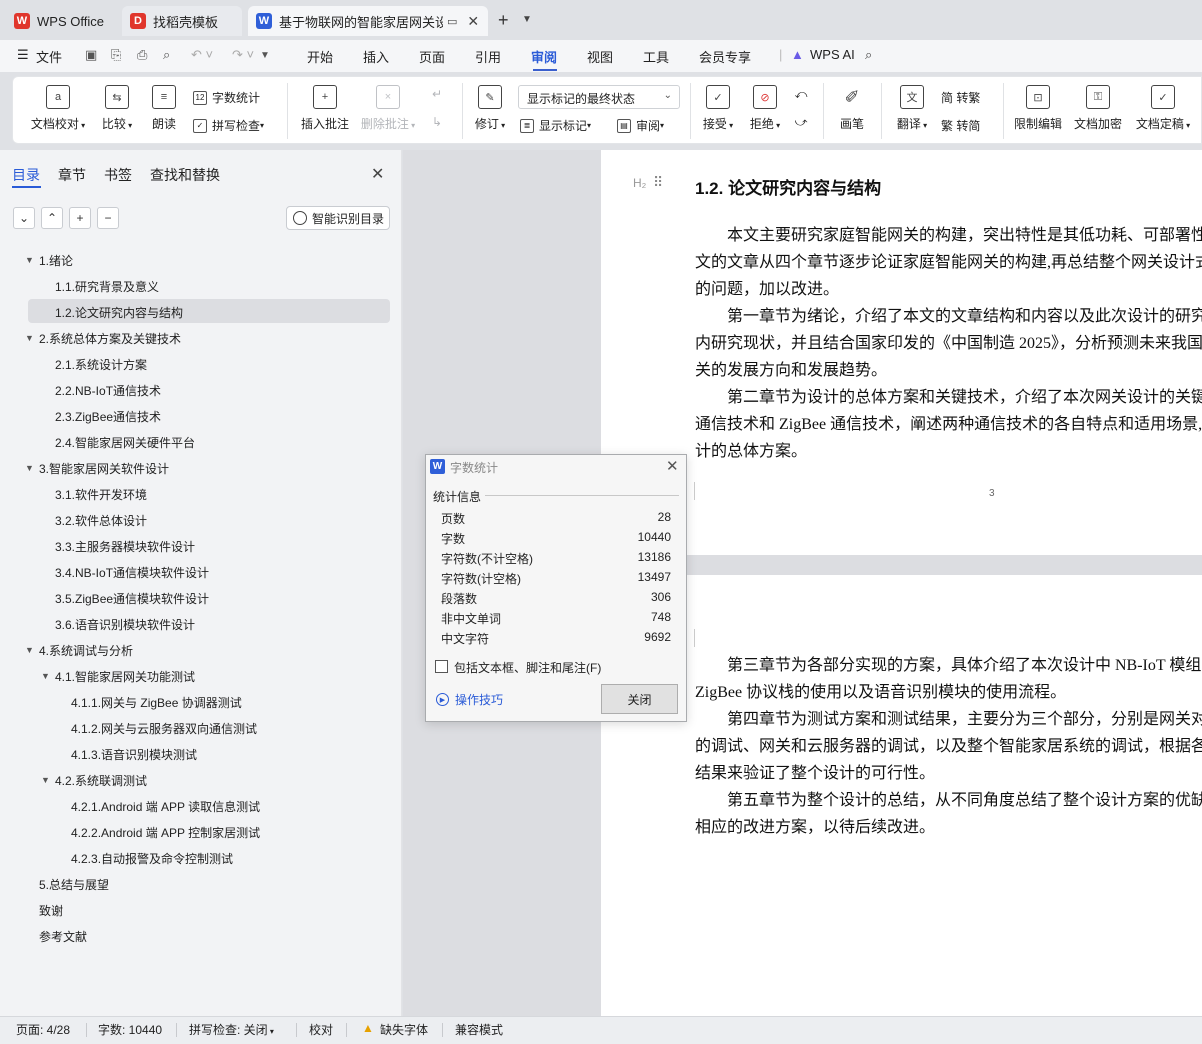 This screenshot has width=1202, height=1044. Describe the element at coordinates (1163, 108) in the screenshot. I see `finalize-button: ✓ 文档定稿 ▾` at that location.